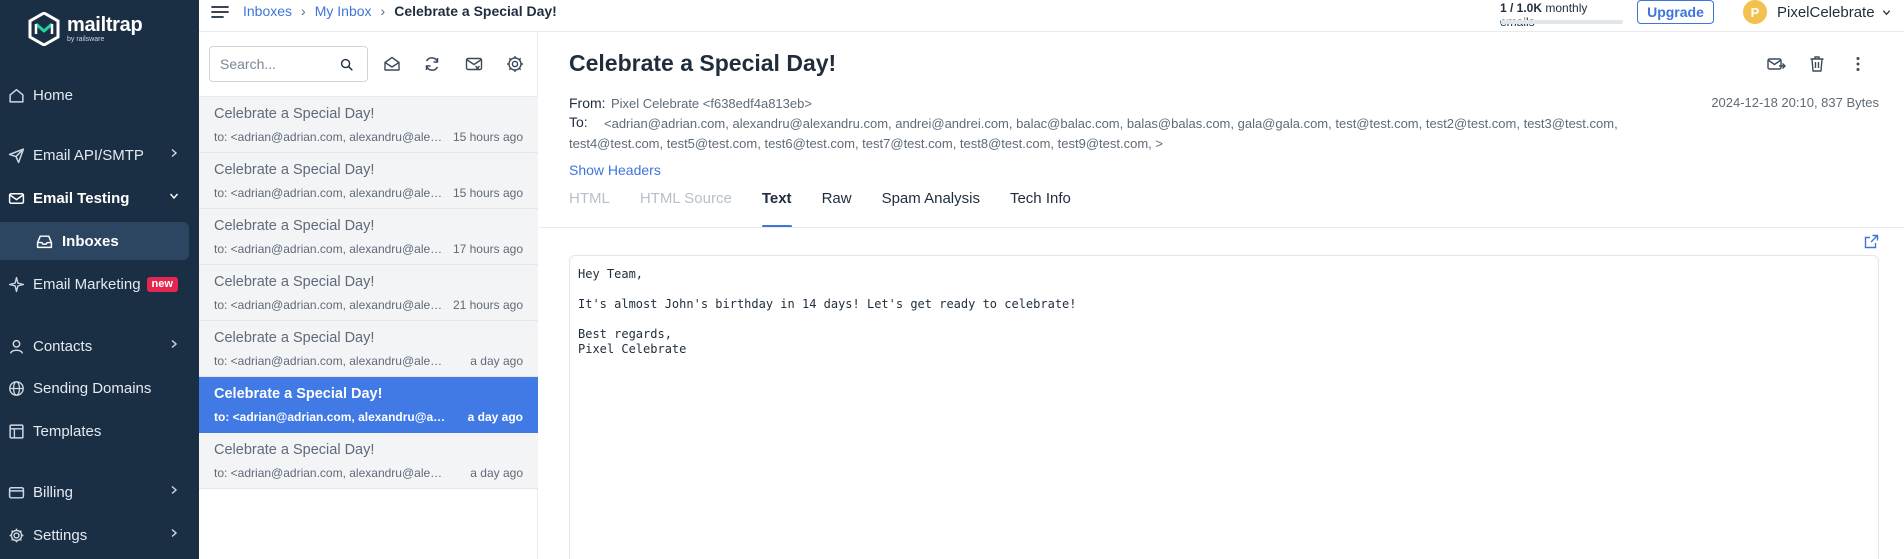  What do you see at coordinates (88, 155) in the screenshot?
I see `sidebar-item-label: Email API/SMTP` at bounding box center [88, 155].